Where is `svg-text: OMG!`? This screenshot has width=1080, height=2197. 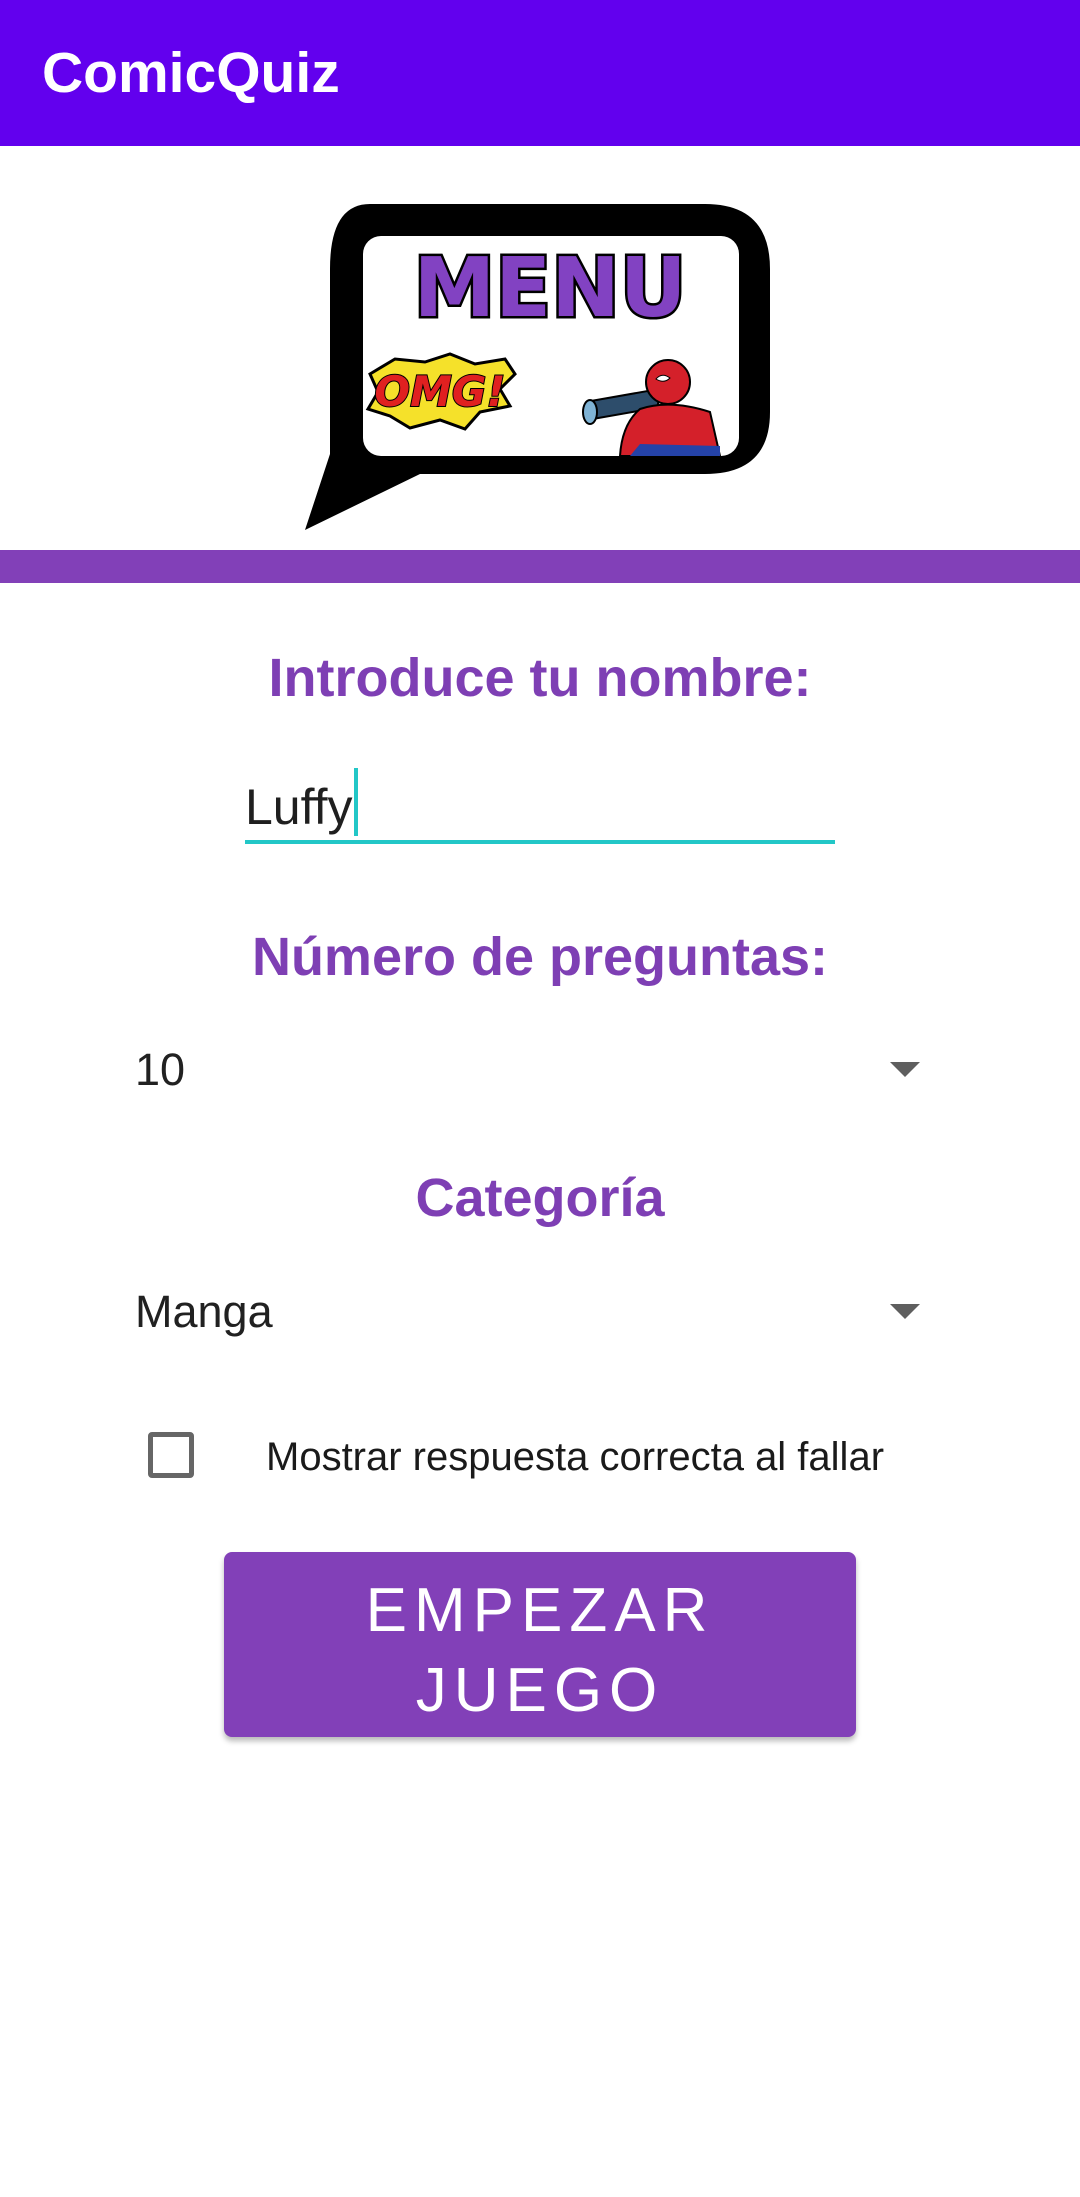
svg-text: OMG! is located at coordinates (439, 391).